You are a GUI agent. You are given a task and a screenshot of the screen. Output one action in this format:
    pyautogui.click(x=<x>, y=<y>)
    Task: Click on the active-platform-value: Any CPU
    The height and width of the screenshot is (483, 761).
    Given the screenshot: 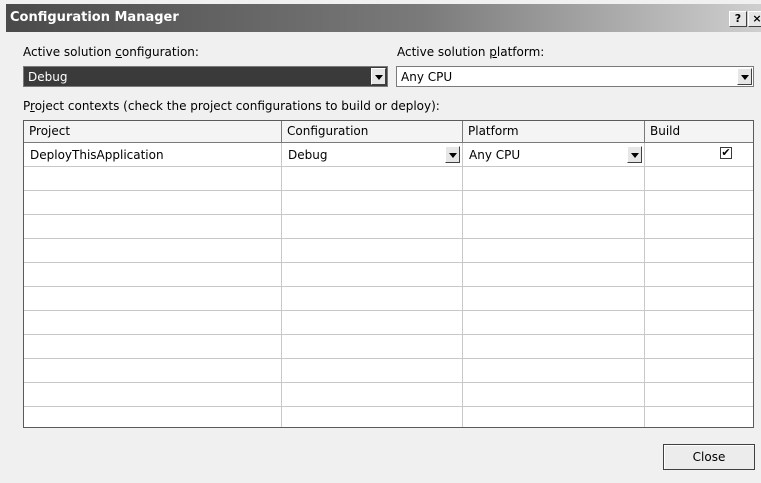 What is the action you would take?
    pyautogui.click(x=427, y=77)
    